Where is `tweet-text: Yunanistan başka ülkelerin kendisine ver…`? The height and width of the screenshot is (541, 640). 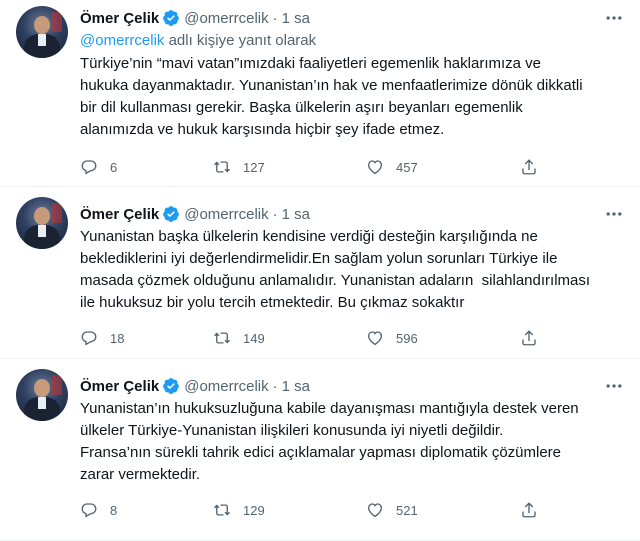
tweet-text: Yunanistan başka ülkelerin kendisine ver… is located at coordinates (335, 269).